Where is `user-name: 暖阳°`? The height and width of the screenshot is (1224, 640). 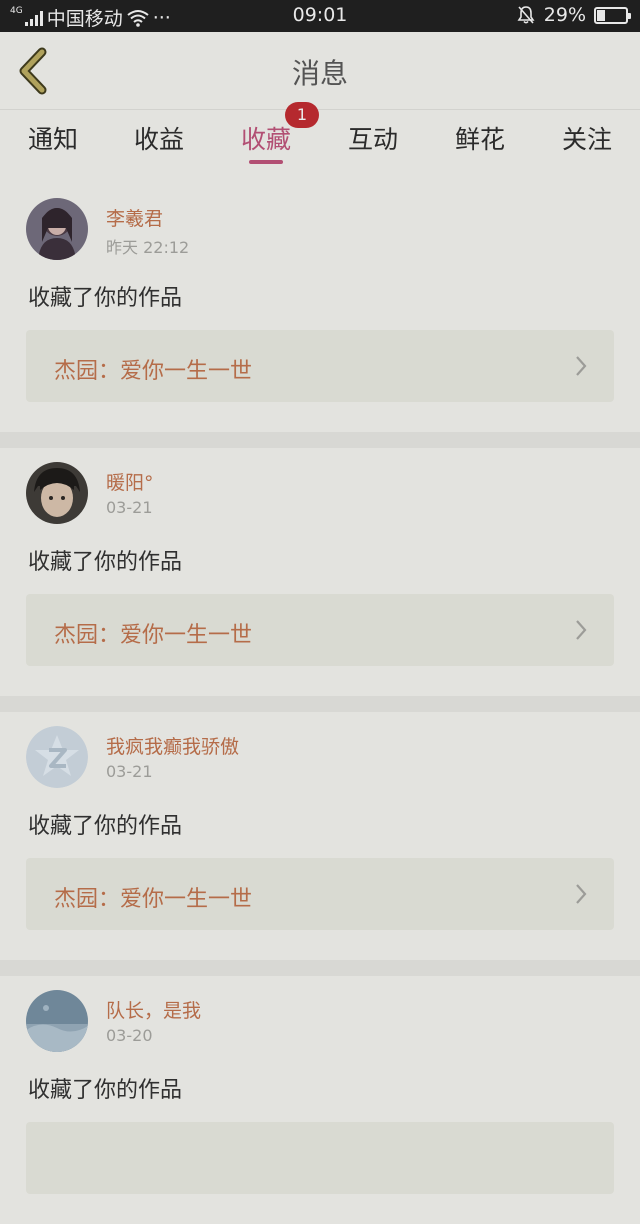 user-name: 暖阳° is located at coordinates (130, 481).